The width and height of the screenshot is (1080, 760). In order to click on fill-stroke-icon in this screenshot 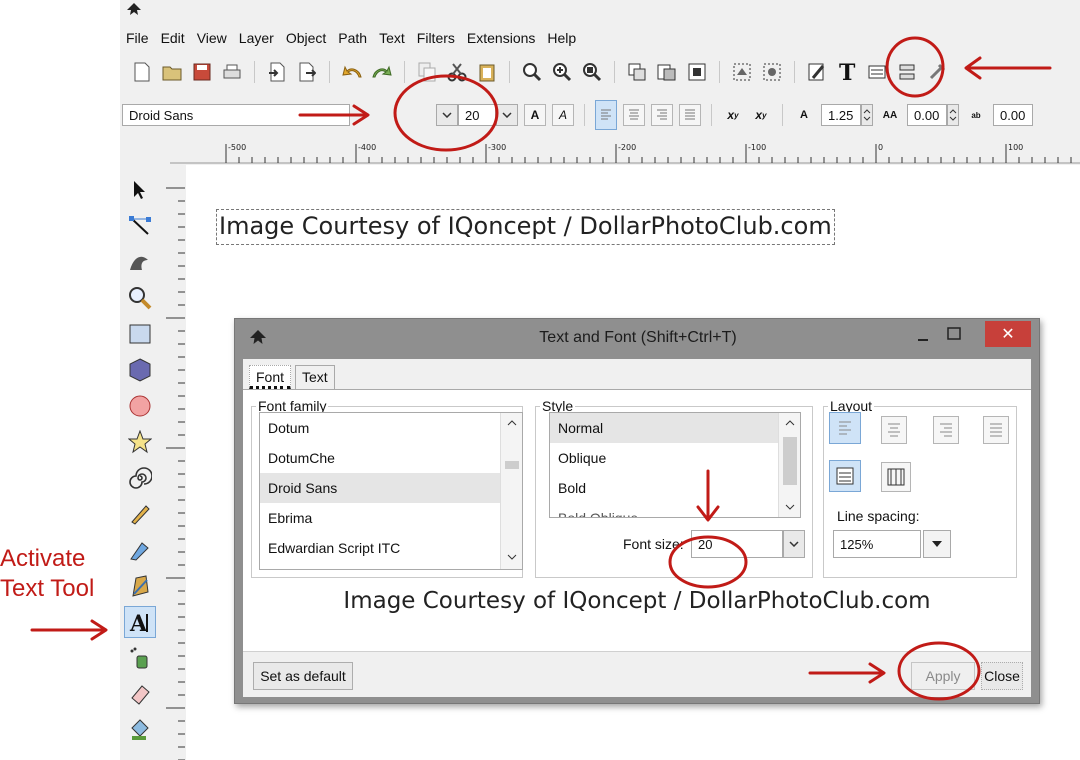, I will do `click(817, 72)`.